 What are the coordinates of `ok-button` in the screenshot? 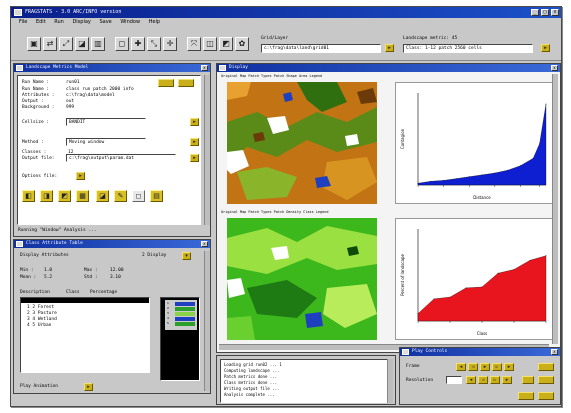 It's located at (546, 380).